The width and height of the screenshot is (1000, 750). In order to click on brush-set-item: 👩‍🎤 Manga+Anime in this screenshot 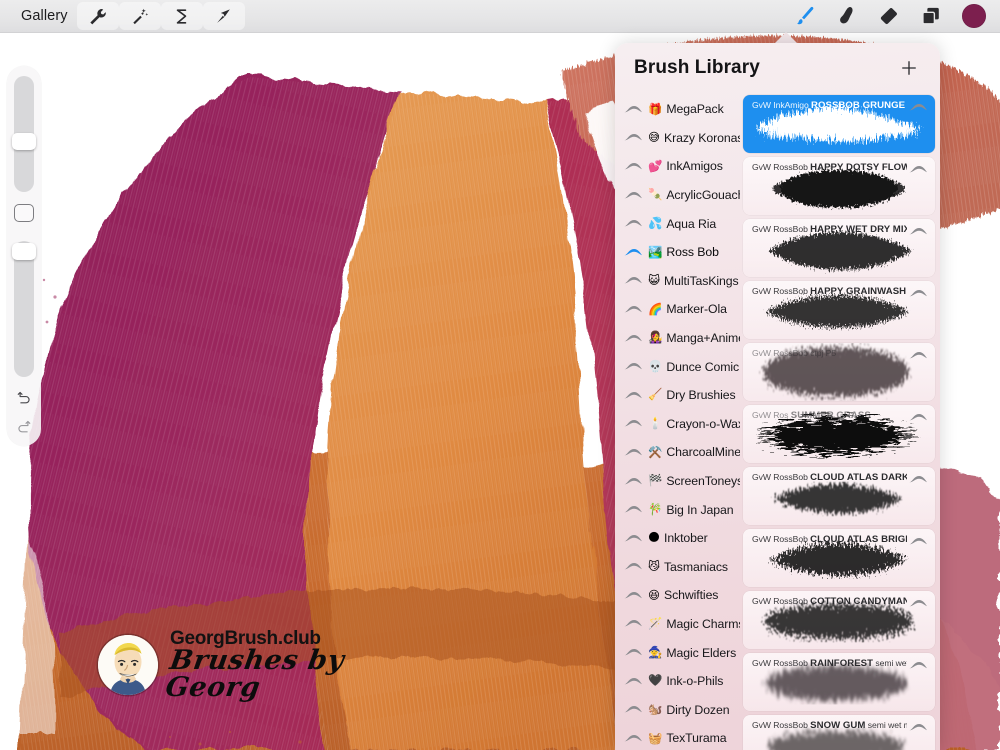, I will do `click(677, 338)`.